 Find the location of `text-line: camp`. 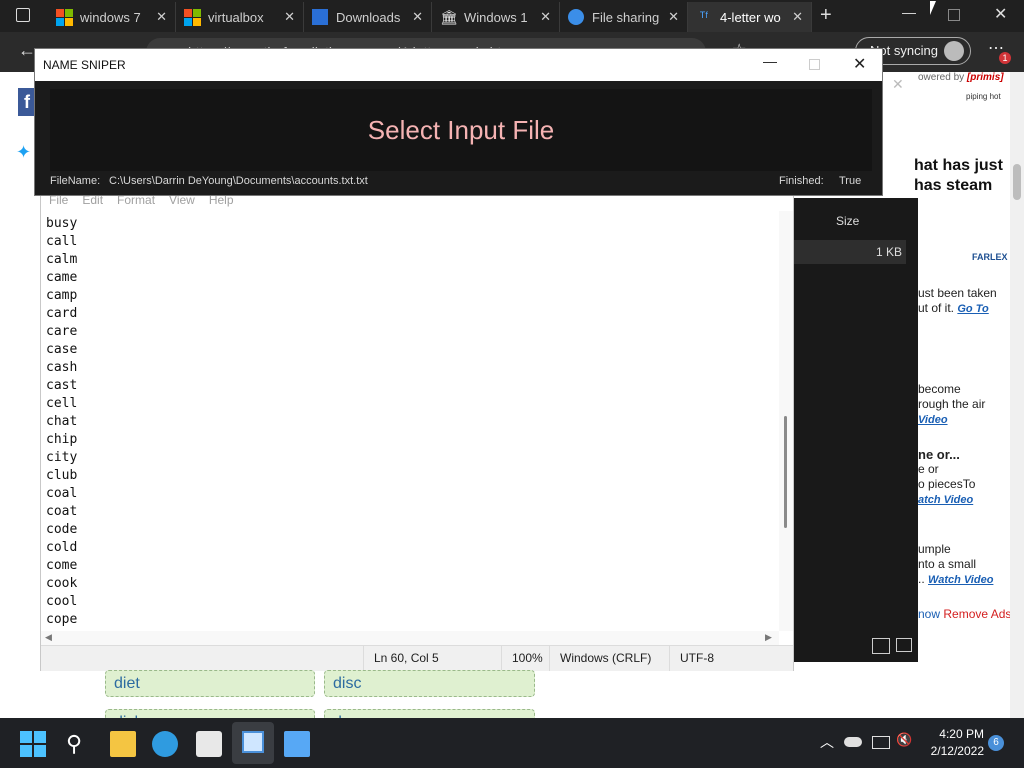

text-line: camp is located at coordinates (62, 295).